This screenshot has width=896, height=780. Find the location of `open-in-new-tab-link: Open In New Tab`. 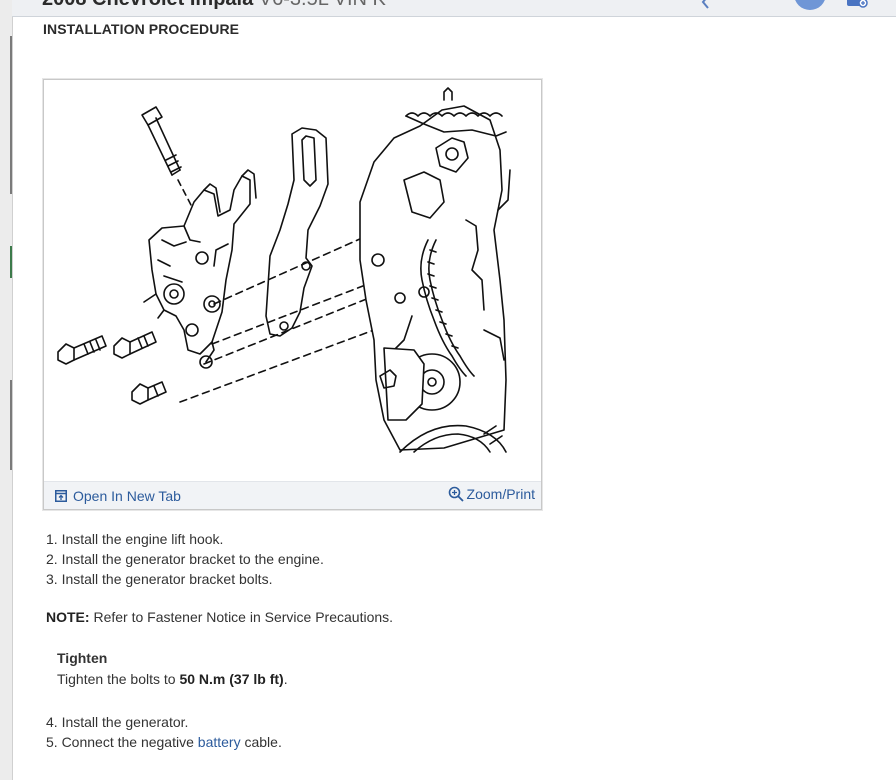

open-in-new-tab-link: Open In New Tab is located at coordinates (118, 496).